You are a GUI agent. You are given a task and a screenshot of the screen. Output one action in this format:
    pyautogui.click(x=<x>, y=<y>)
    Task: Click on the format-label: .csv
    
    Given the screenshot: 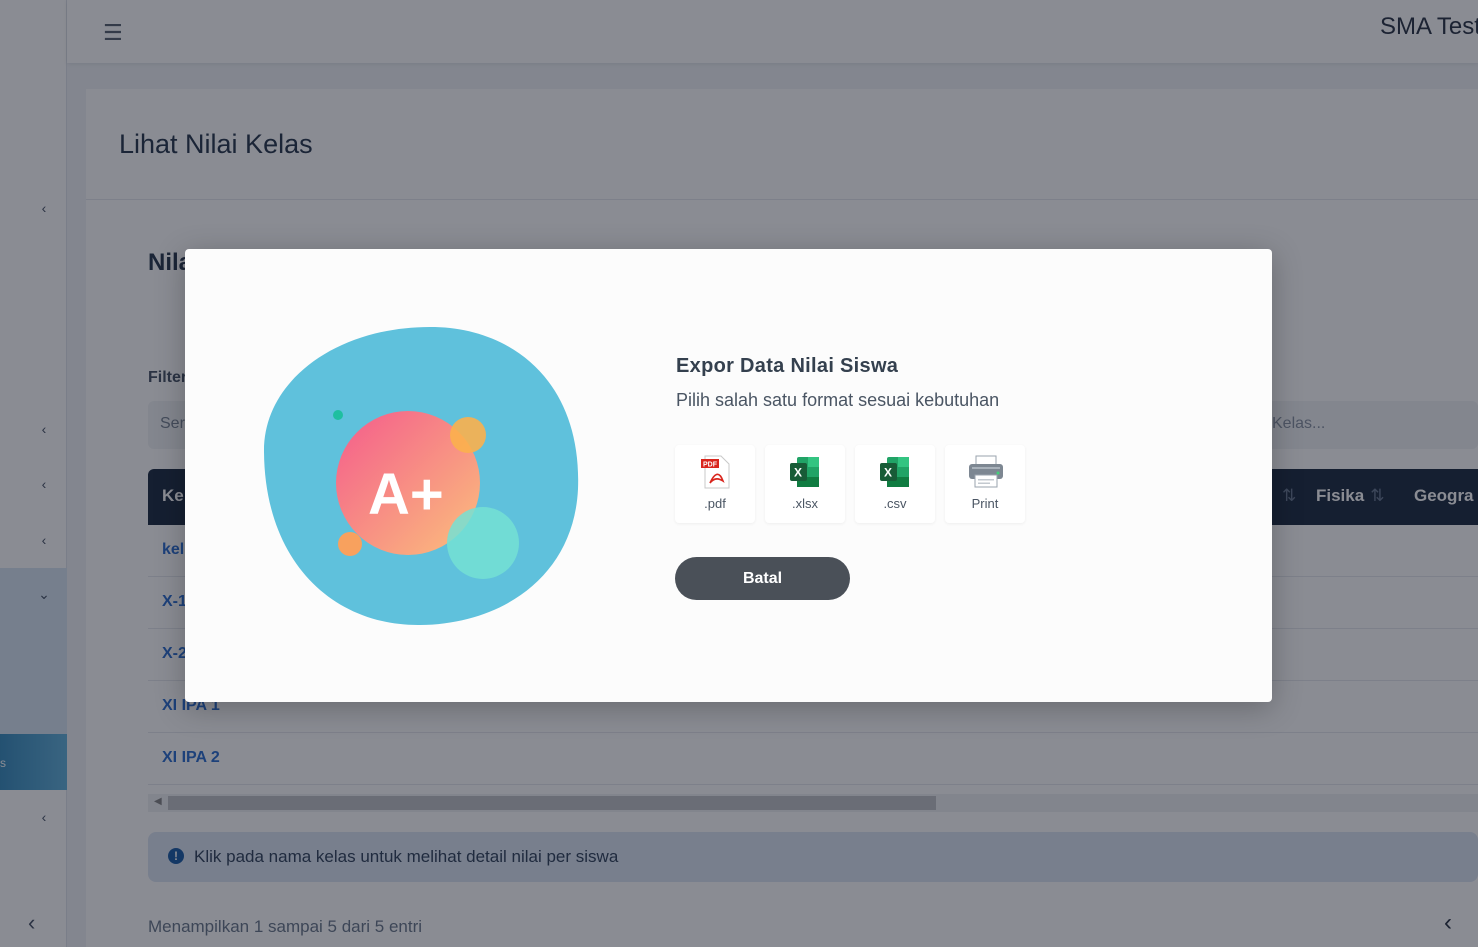 What is the action you would take?
    pyautogui.click(x=895, y=503)
    